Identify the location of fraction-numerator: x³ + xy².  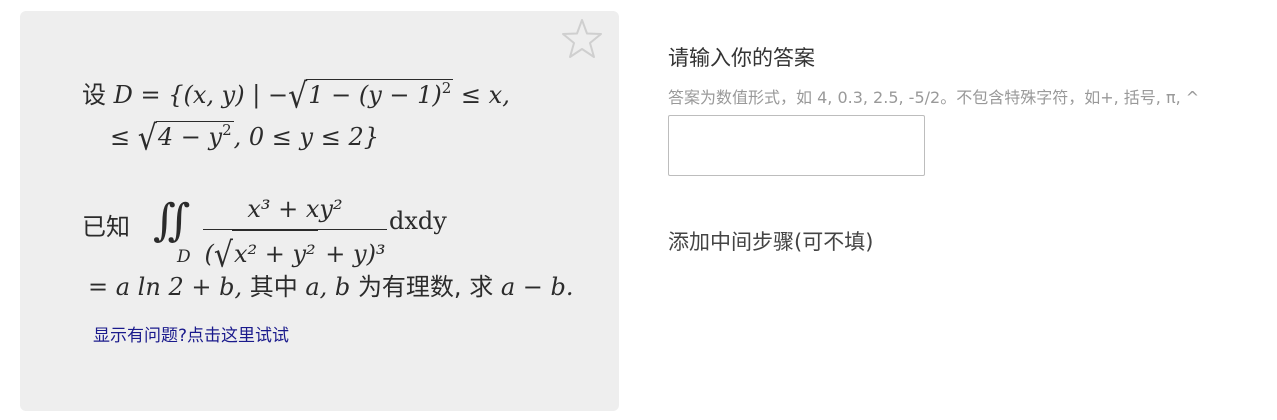
(295, 209).